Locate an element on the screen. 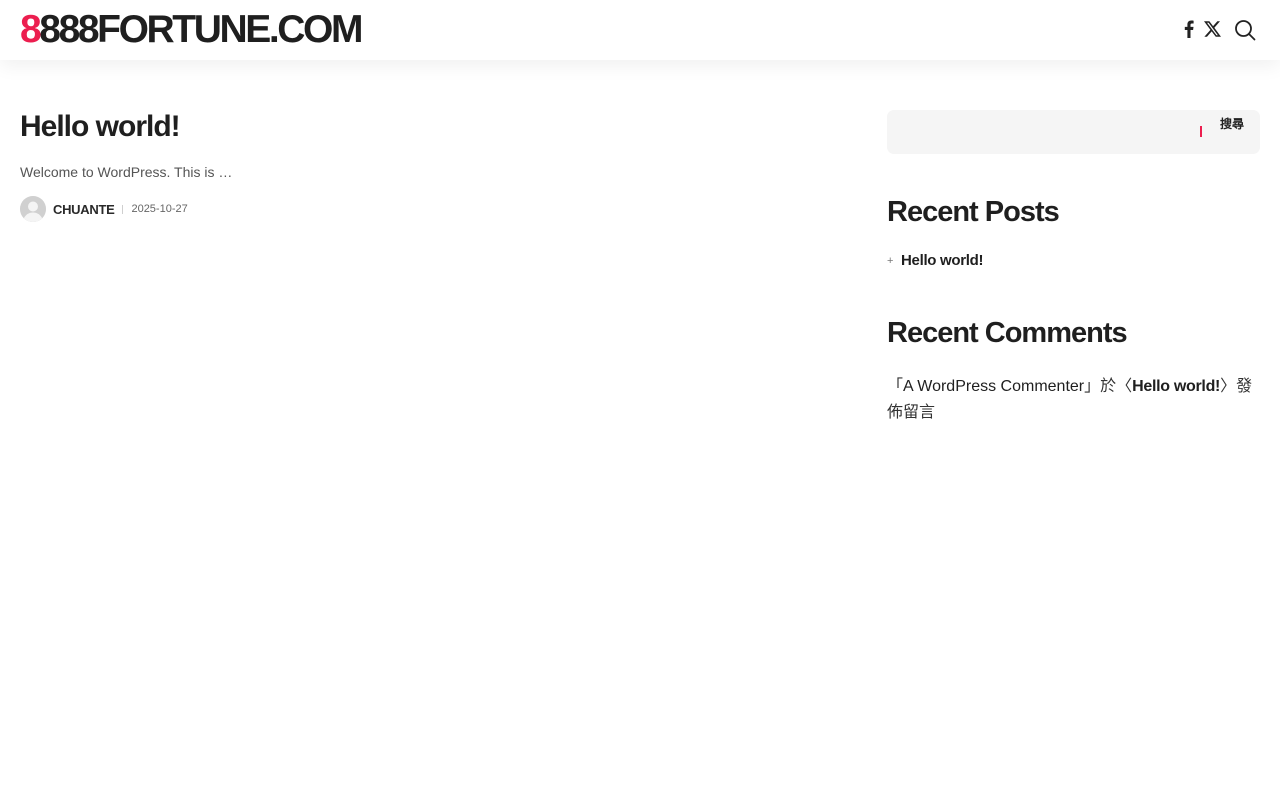 This screenshot has width=1280, height=800. post-author-link: CHUANTE is located at coordinates (84, 209).